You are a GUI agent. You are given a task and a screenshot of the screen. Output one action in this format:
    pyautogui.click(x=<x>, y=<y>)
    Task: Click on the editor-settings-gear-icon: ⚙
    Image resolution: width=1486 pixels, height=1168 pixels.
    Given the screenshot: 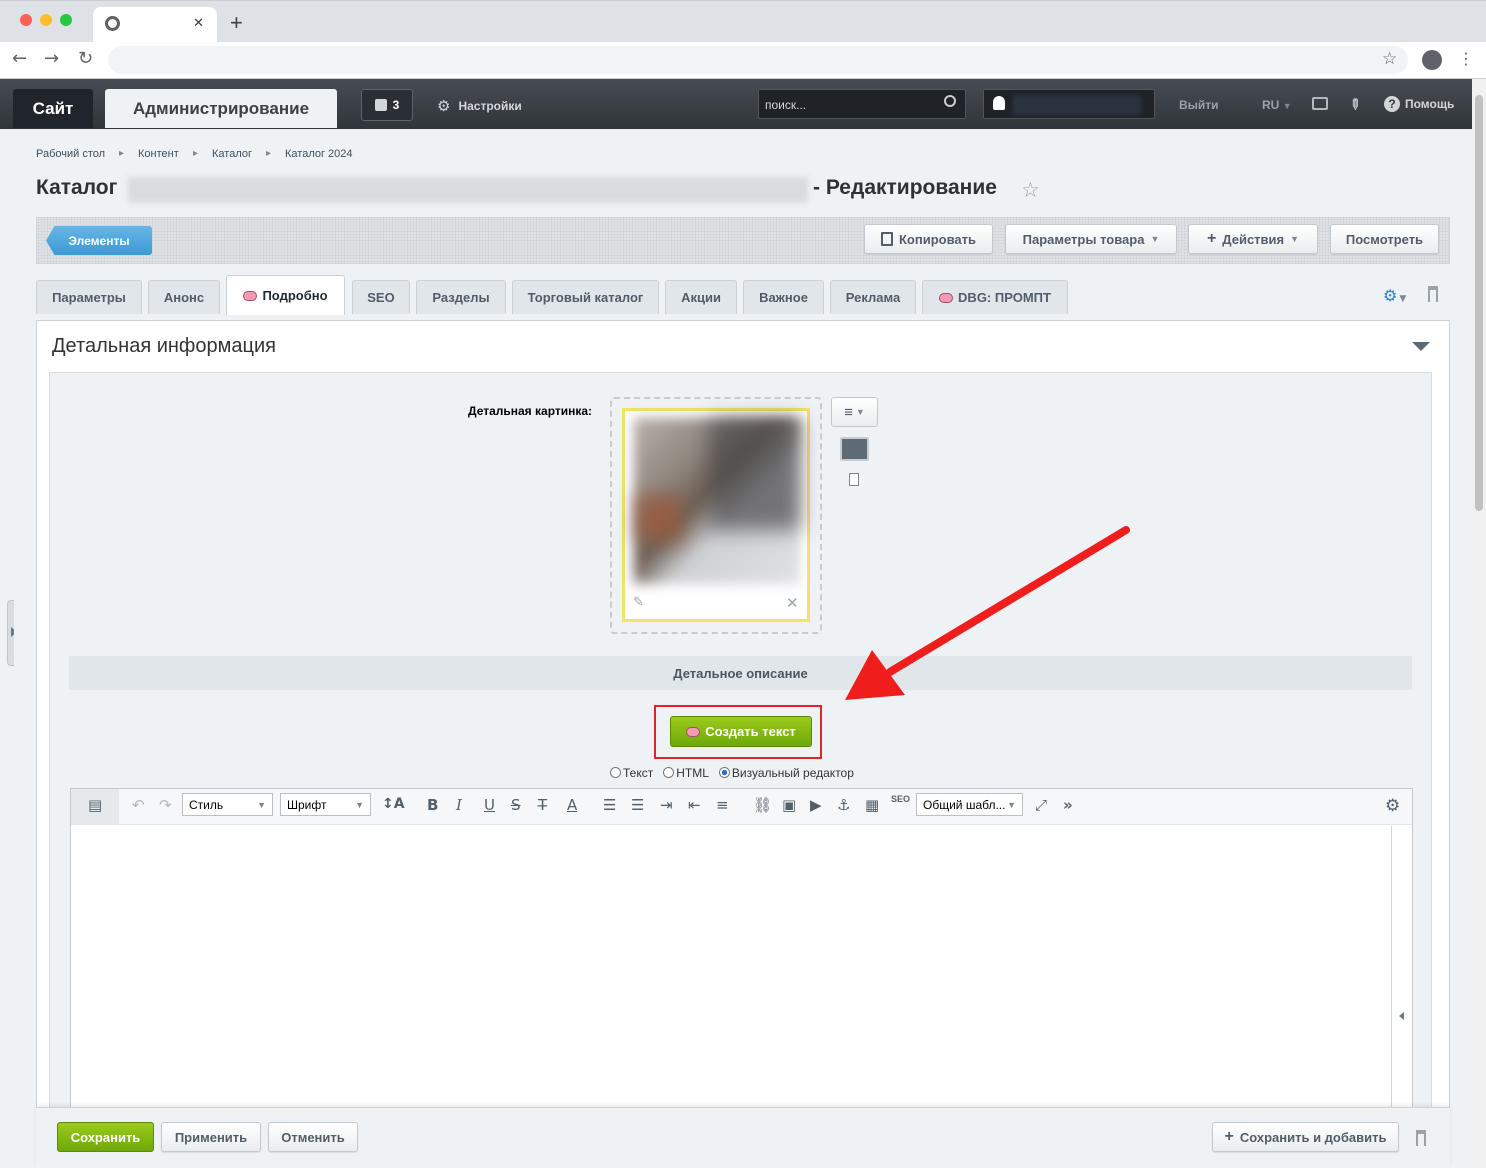 What is the action you would take?
    pyautogui.click(x=1392, y=806)
    